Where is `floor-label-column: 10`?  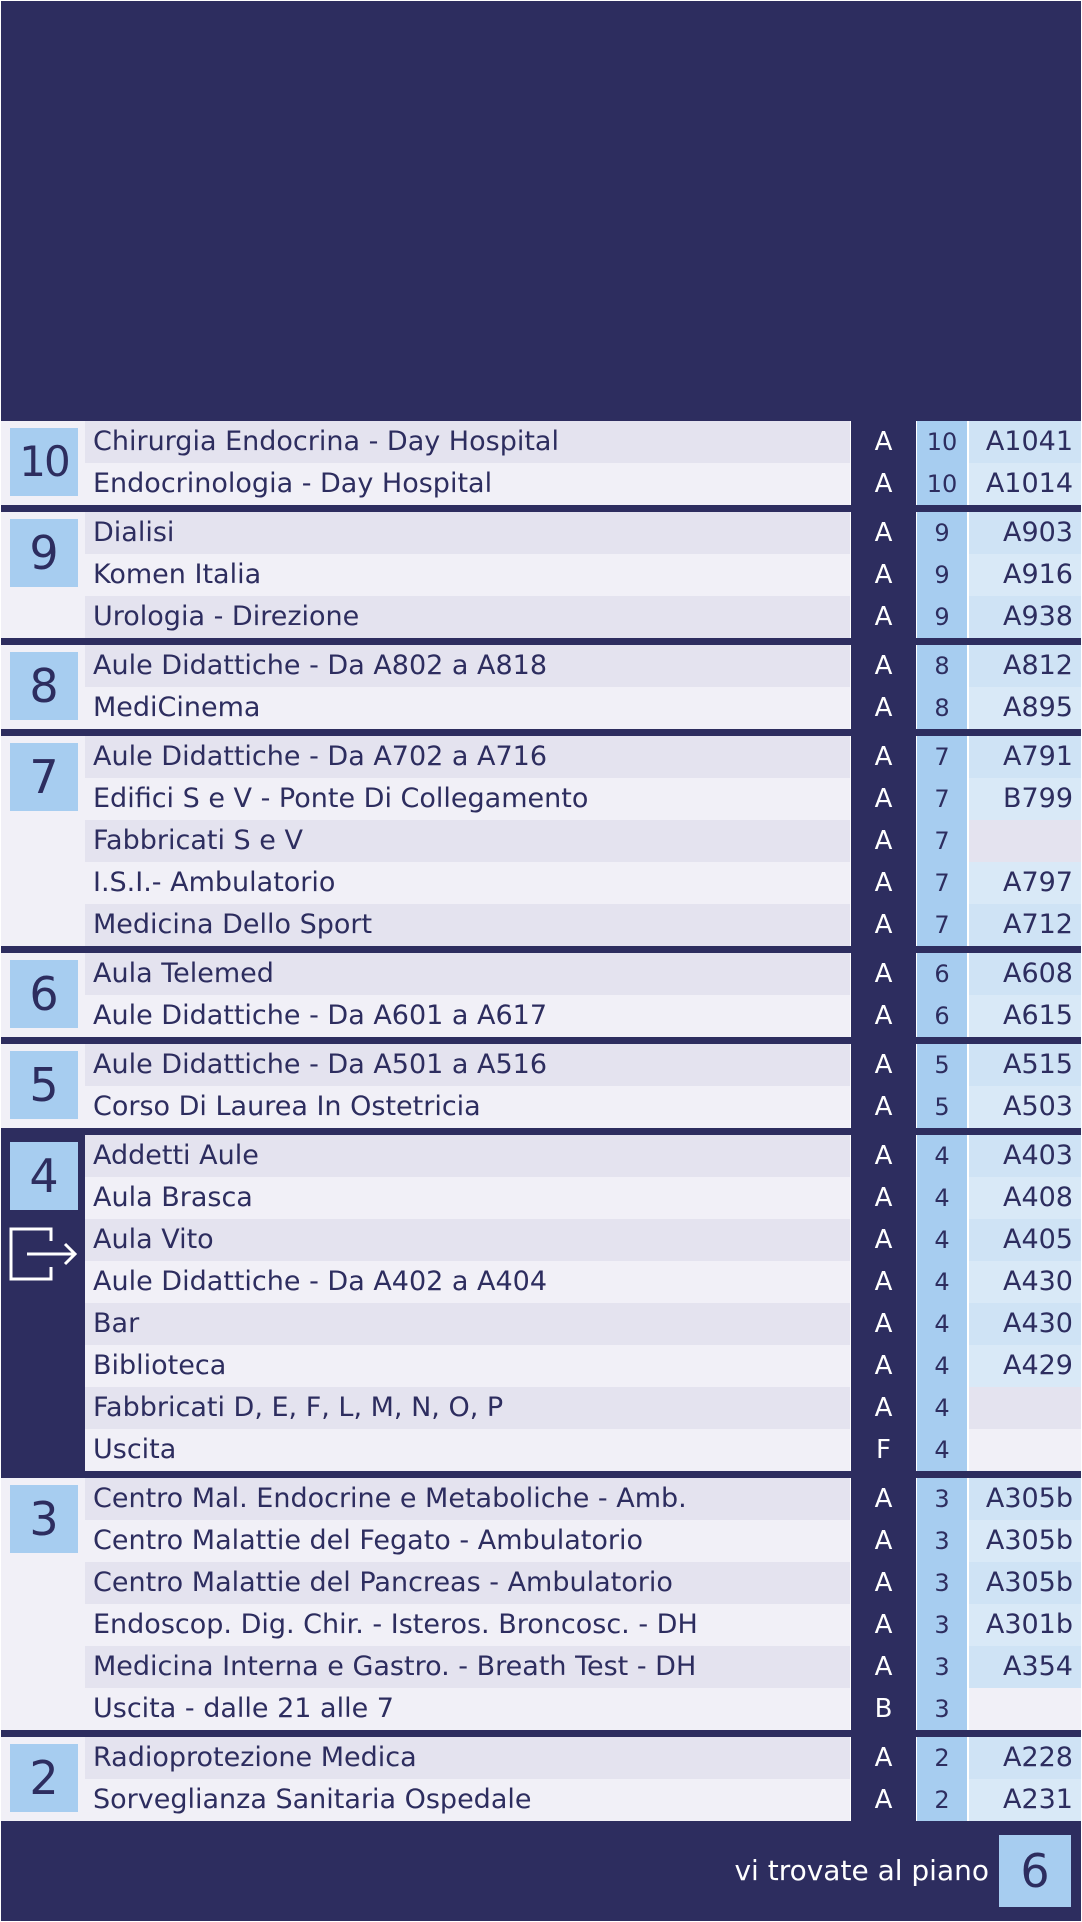 floor-label-column: 10 is located at coordinates (43, 463).